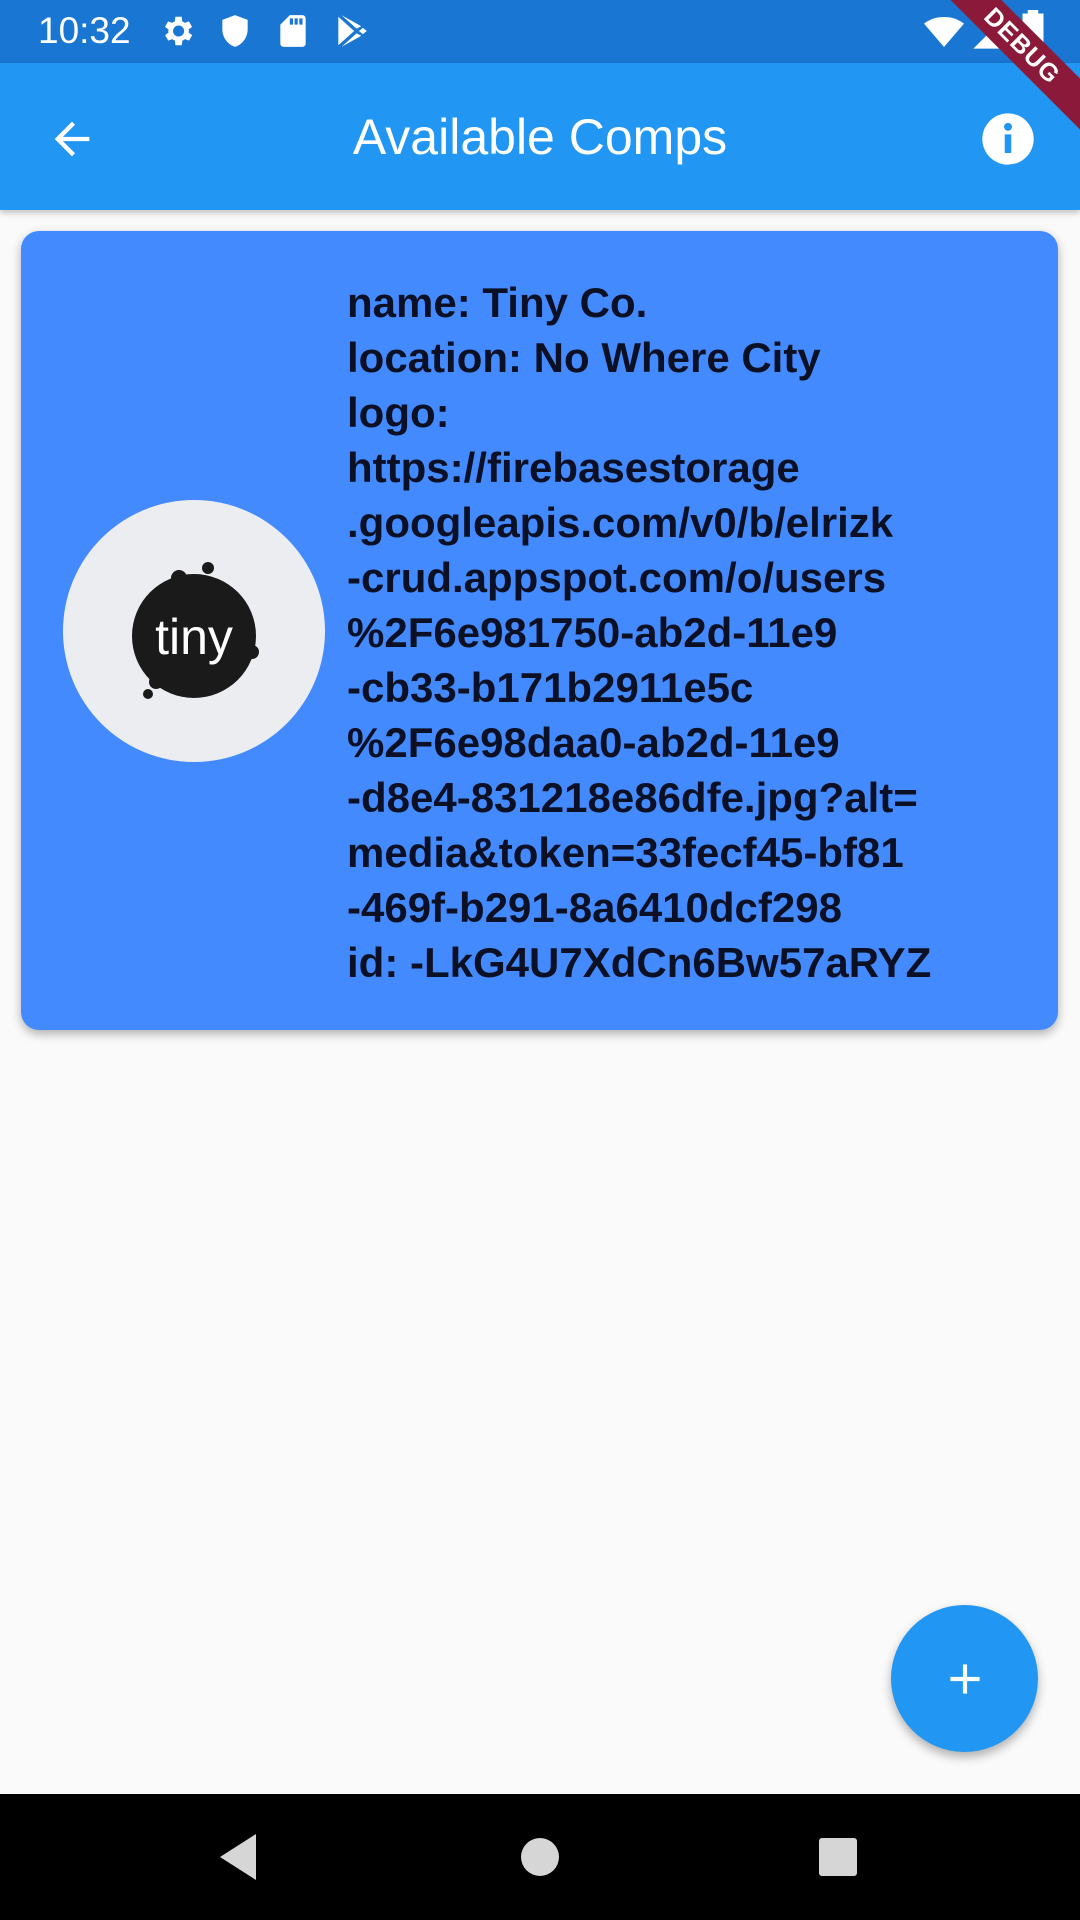 Image resolution: width=1080 pixels, height=1920 pixels. I want to click on tiny-logo-icon: tiny, so click(195, 630).